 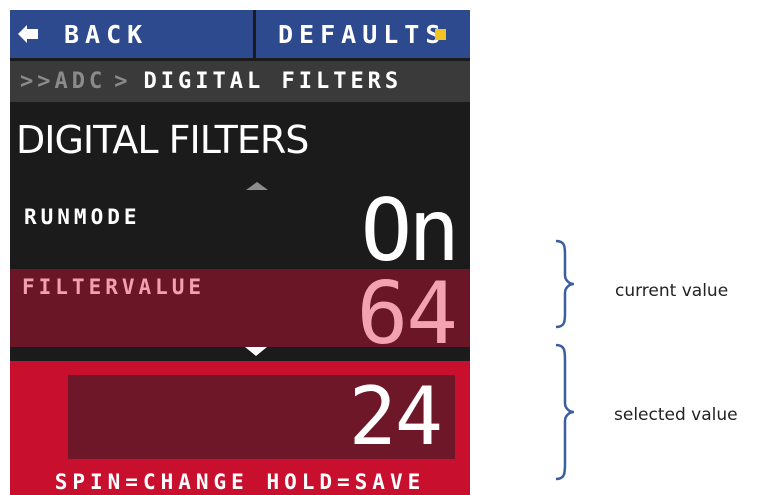 I want to click on page-title: DIGITAL FILTERS, so click(x=162, y=140).